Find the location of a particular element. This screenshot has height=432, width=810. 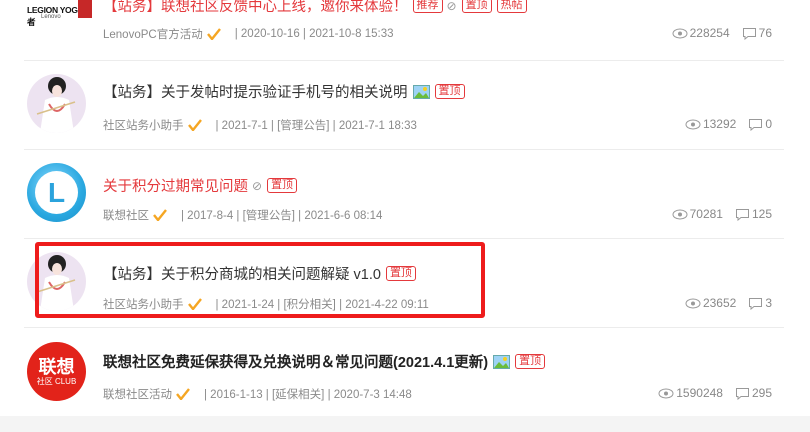

thread-meta: | 2020-10-16 | 2021-10-8 15:33 is located at coordinates (314, 34).